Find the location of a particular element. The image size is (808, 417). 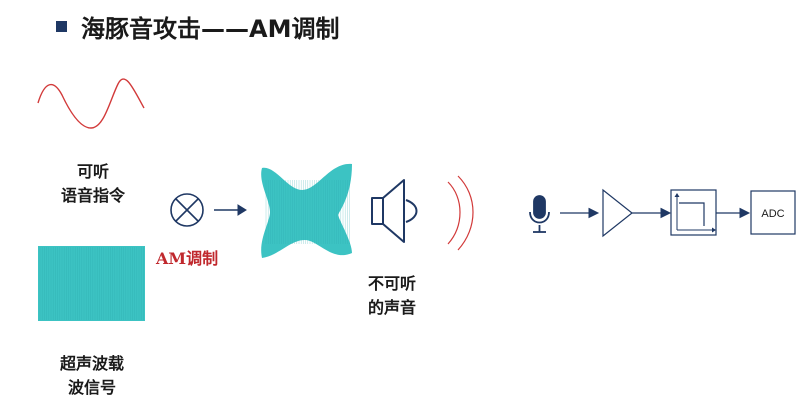

ultrasonic-carrier-block is located at coordinates (91, 283).